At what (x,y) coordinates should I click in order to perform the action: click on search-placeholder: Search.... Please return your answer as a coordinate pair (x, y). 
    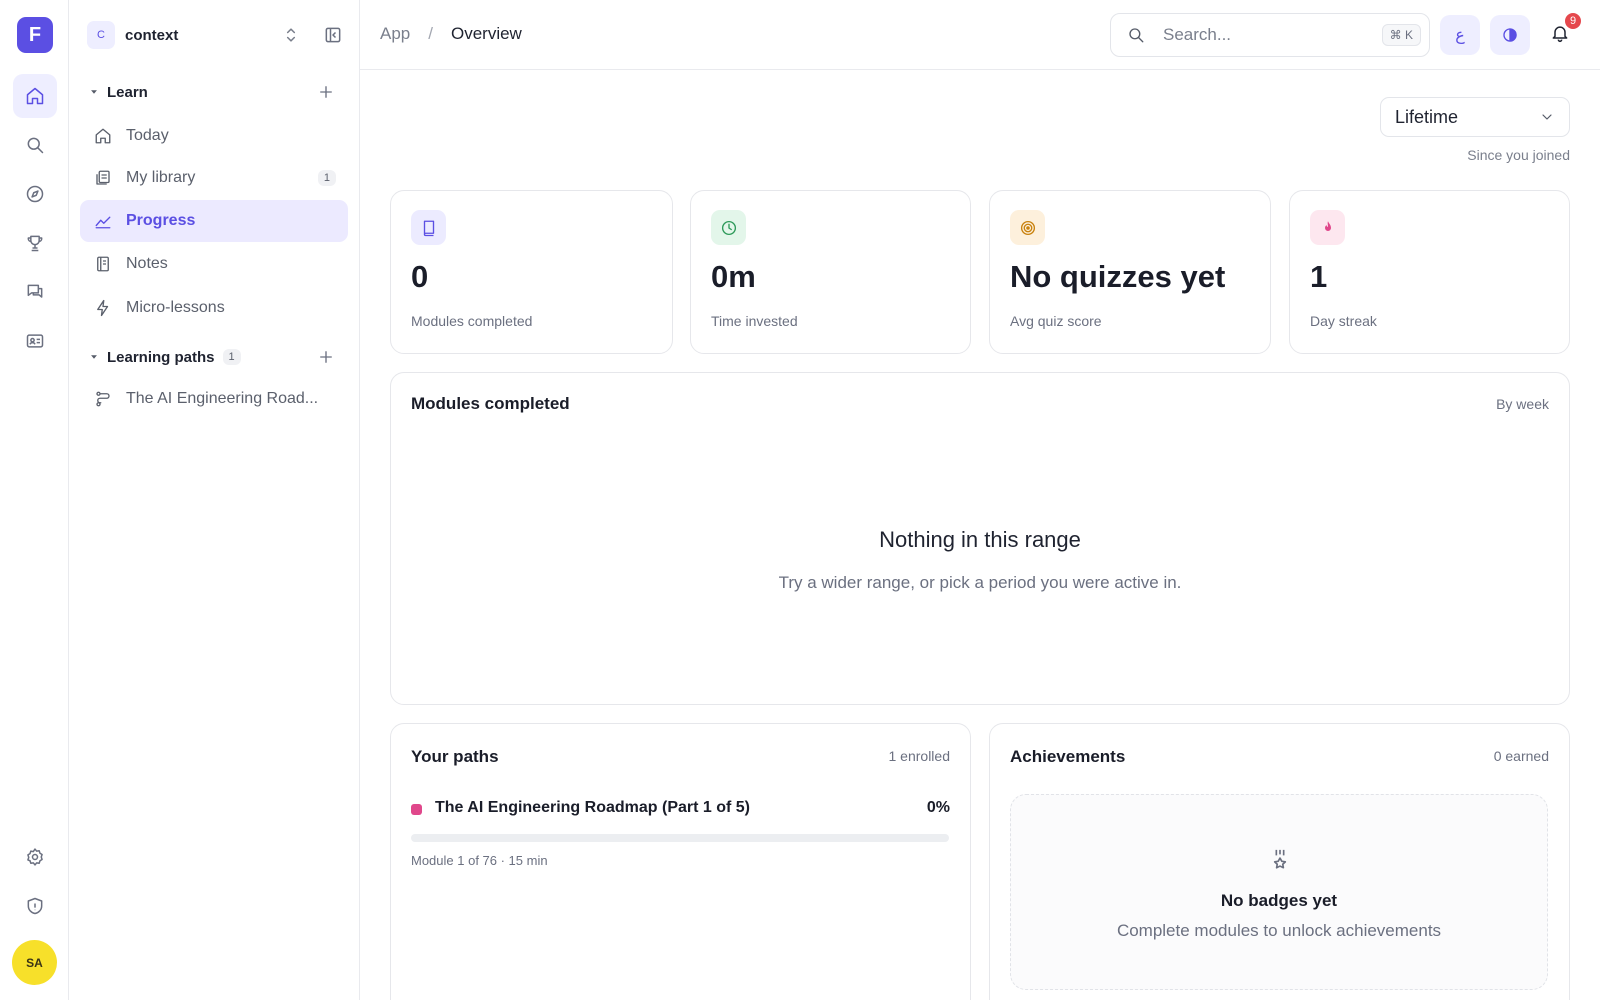
    Looking at the image, I should click on (1197, 34).